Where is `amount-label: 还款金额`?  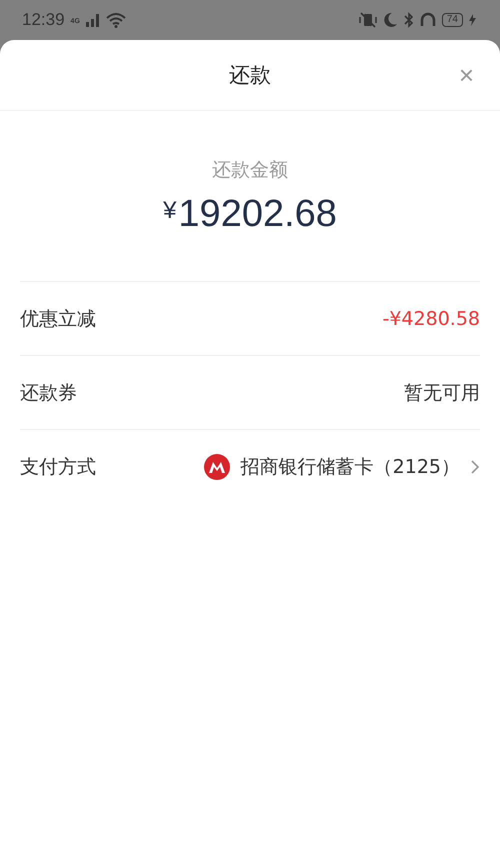 amount-label: 还款金额 is located at coordinates (250, 170).